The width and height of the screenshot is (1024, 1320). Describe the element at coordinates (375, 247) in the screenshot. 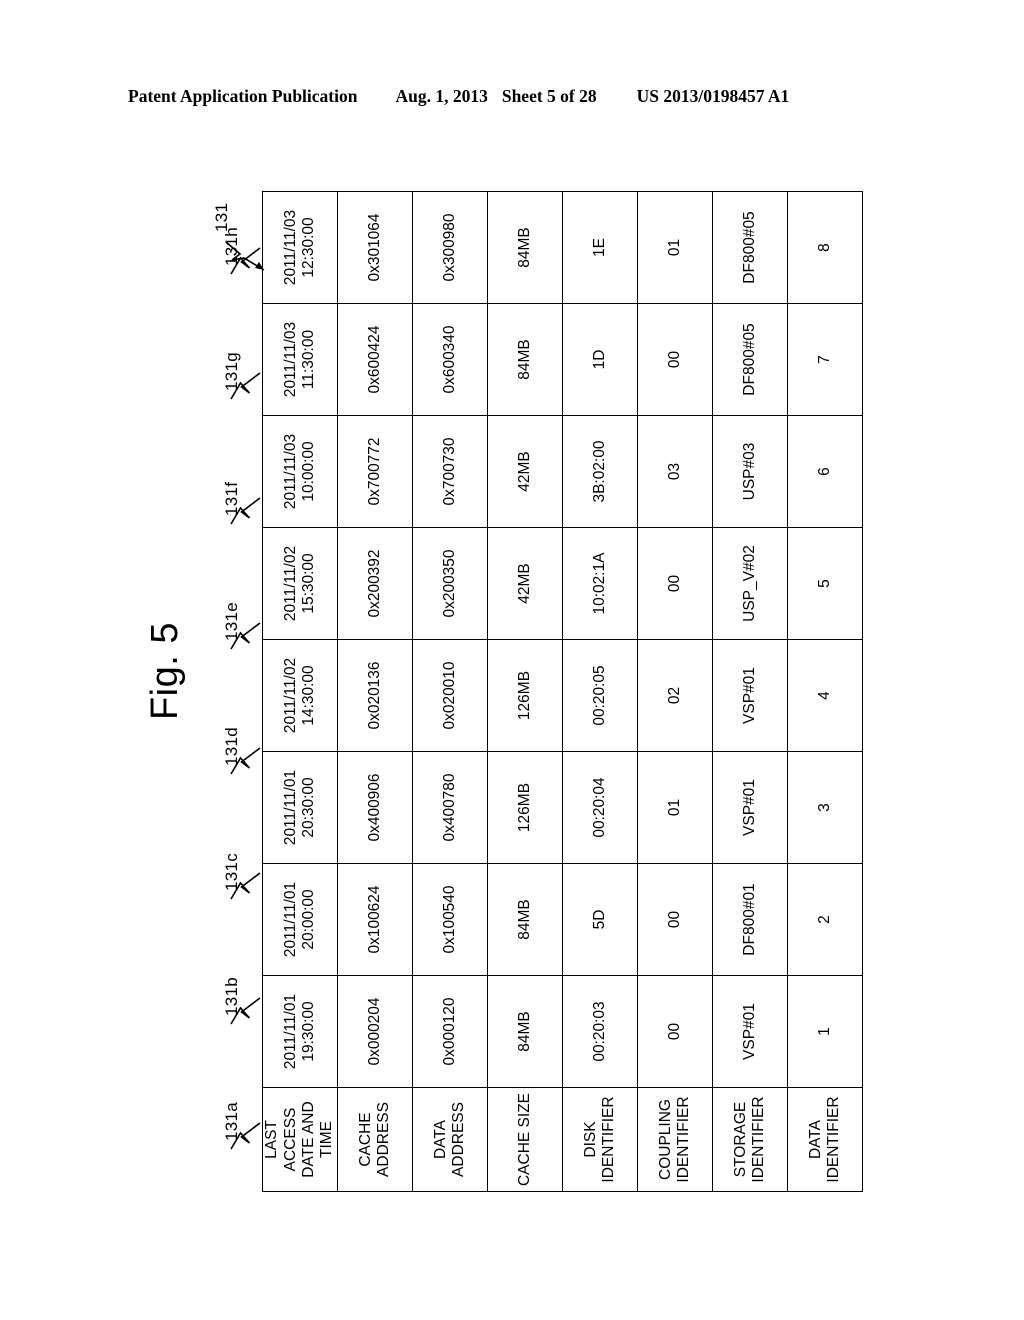

I see `cell-cache_address-row8: 0x301064` at that location.